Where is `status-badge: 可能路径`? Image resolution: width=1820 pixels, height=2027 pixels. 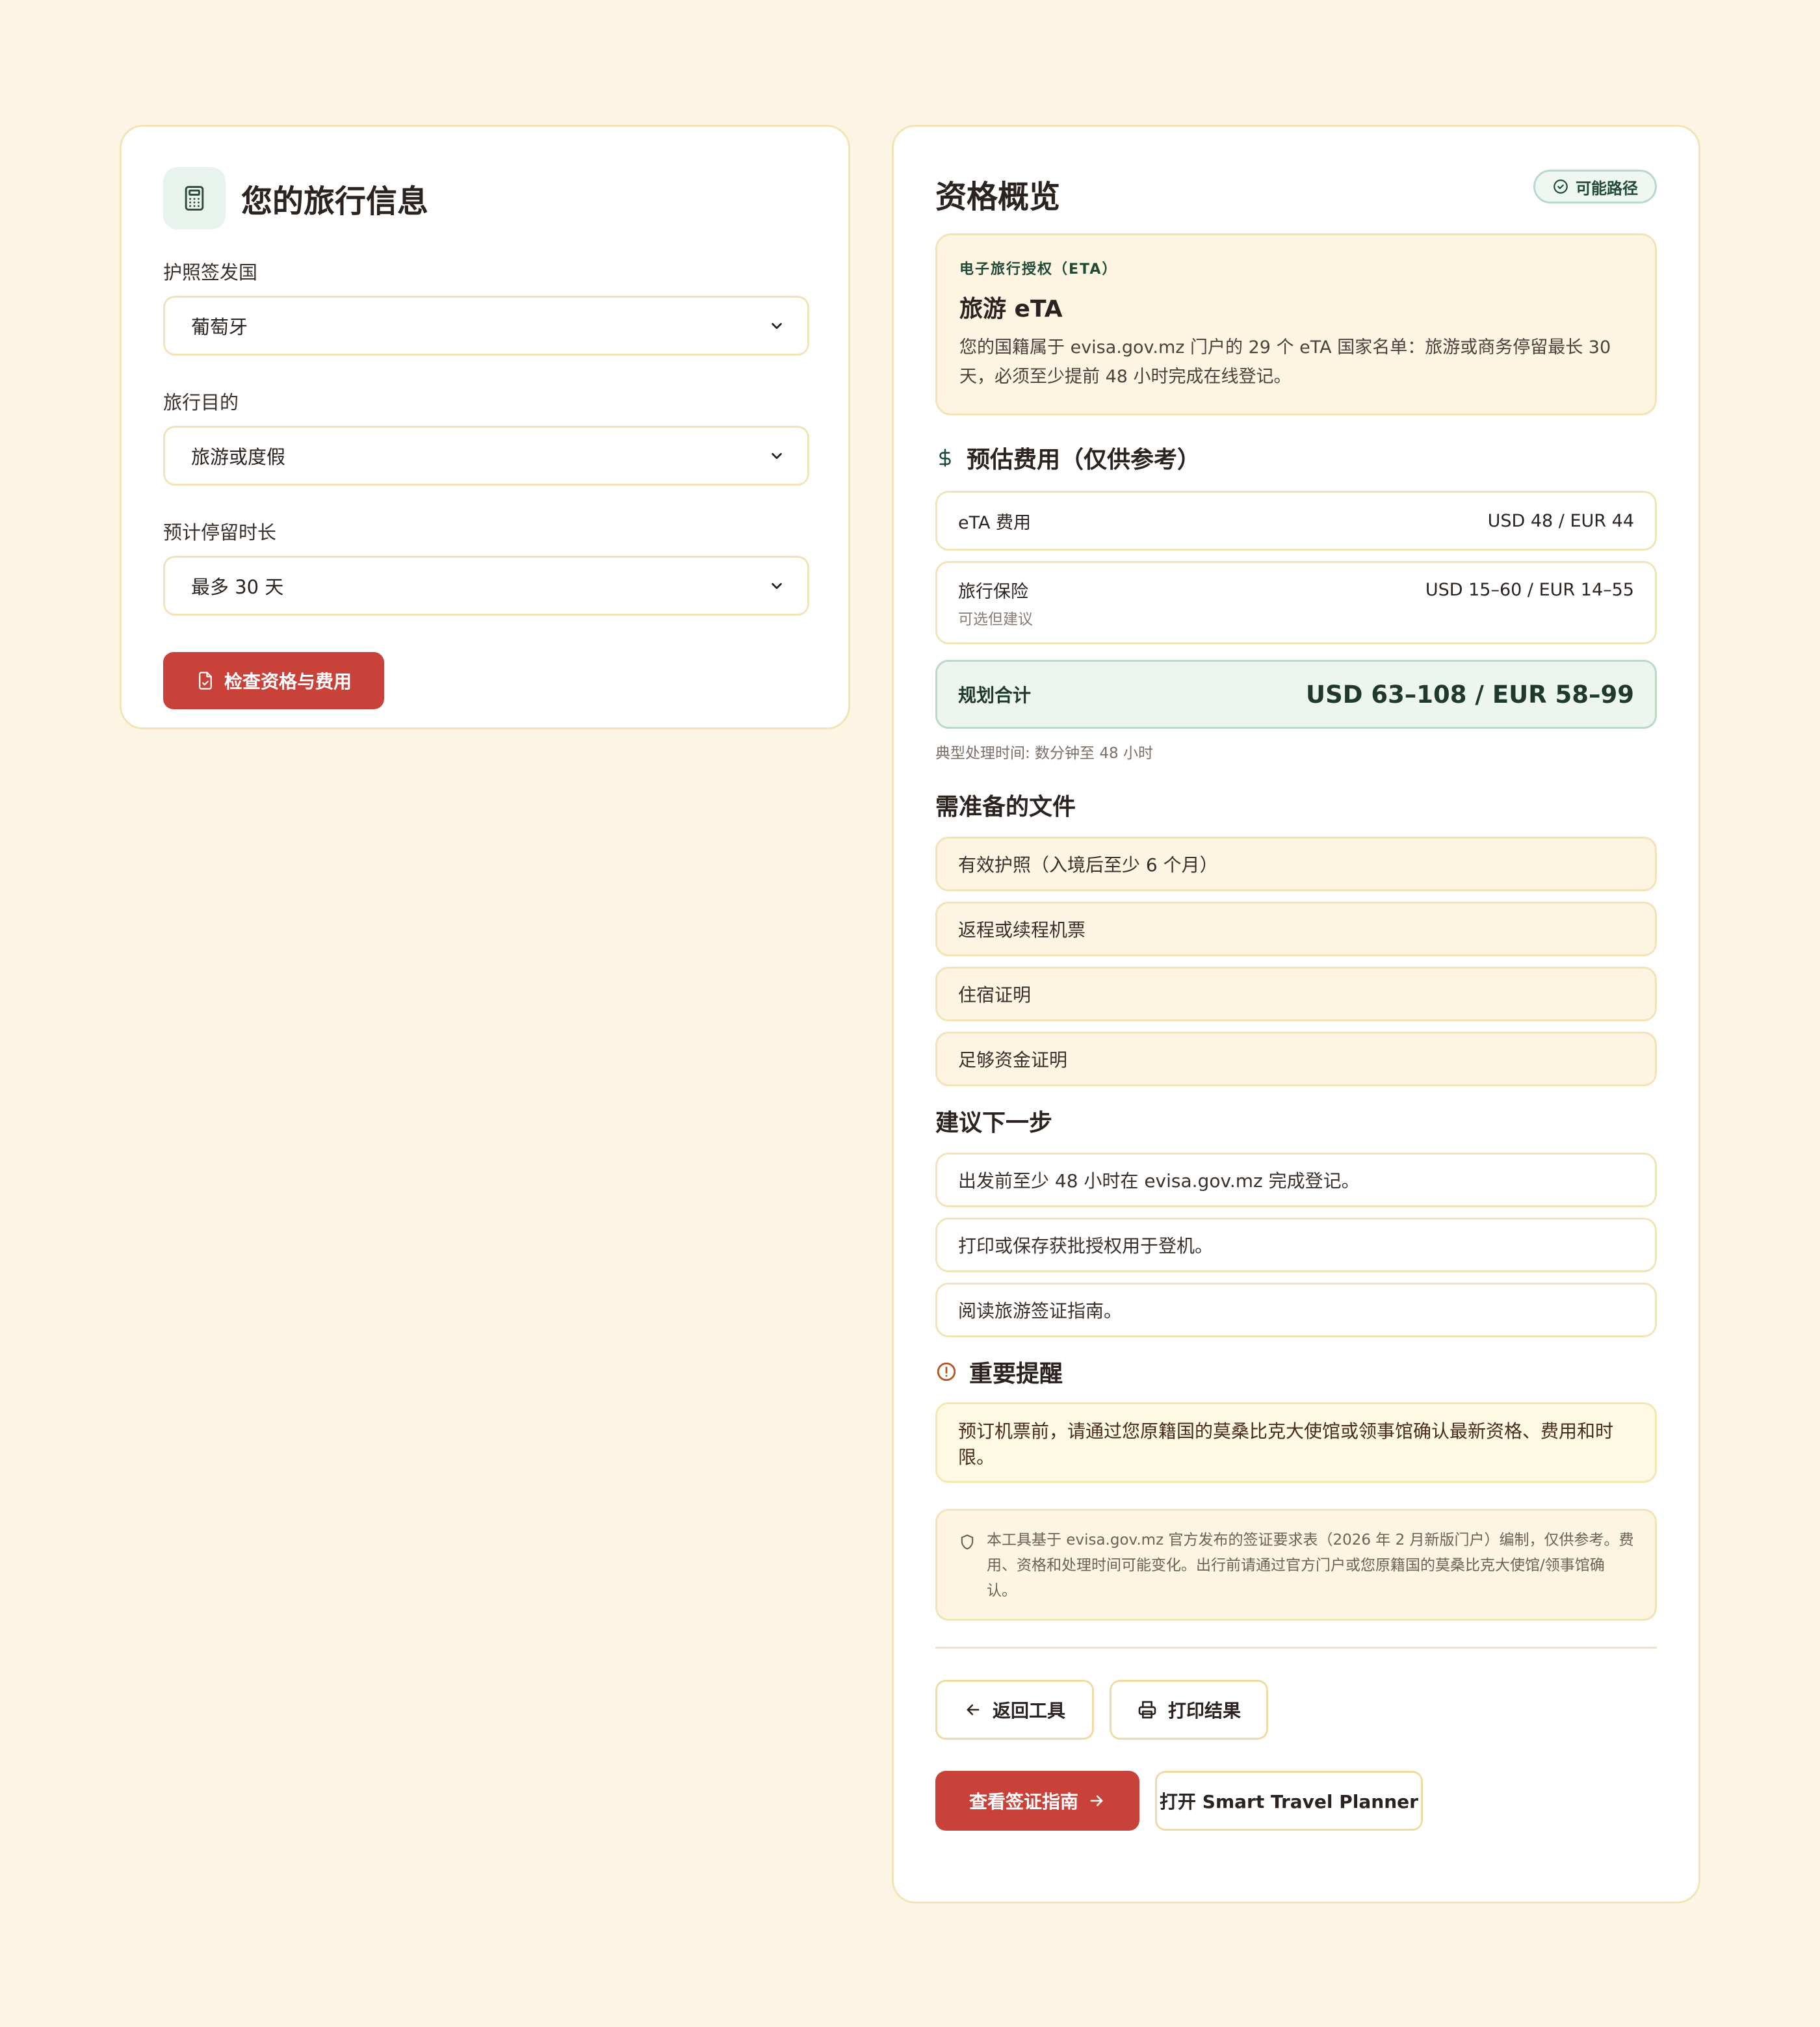 status-badge: 可能路径 is located at coordinates (1595, 187).